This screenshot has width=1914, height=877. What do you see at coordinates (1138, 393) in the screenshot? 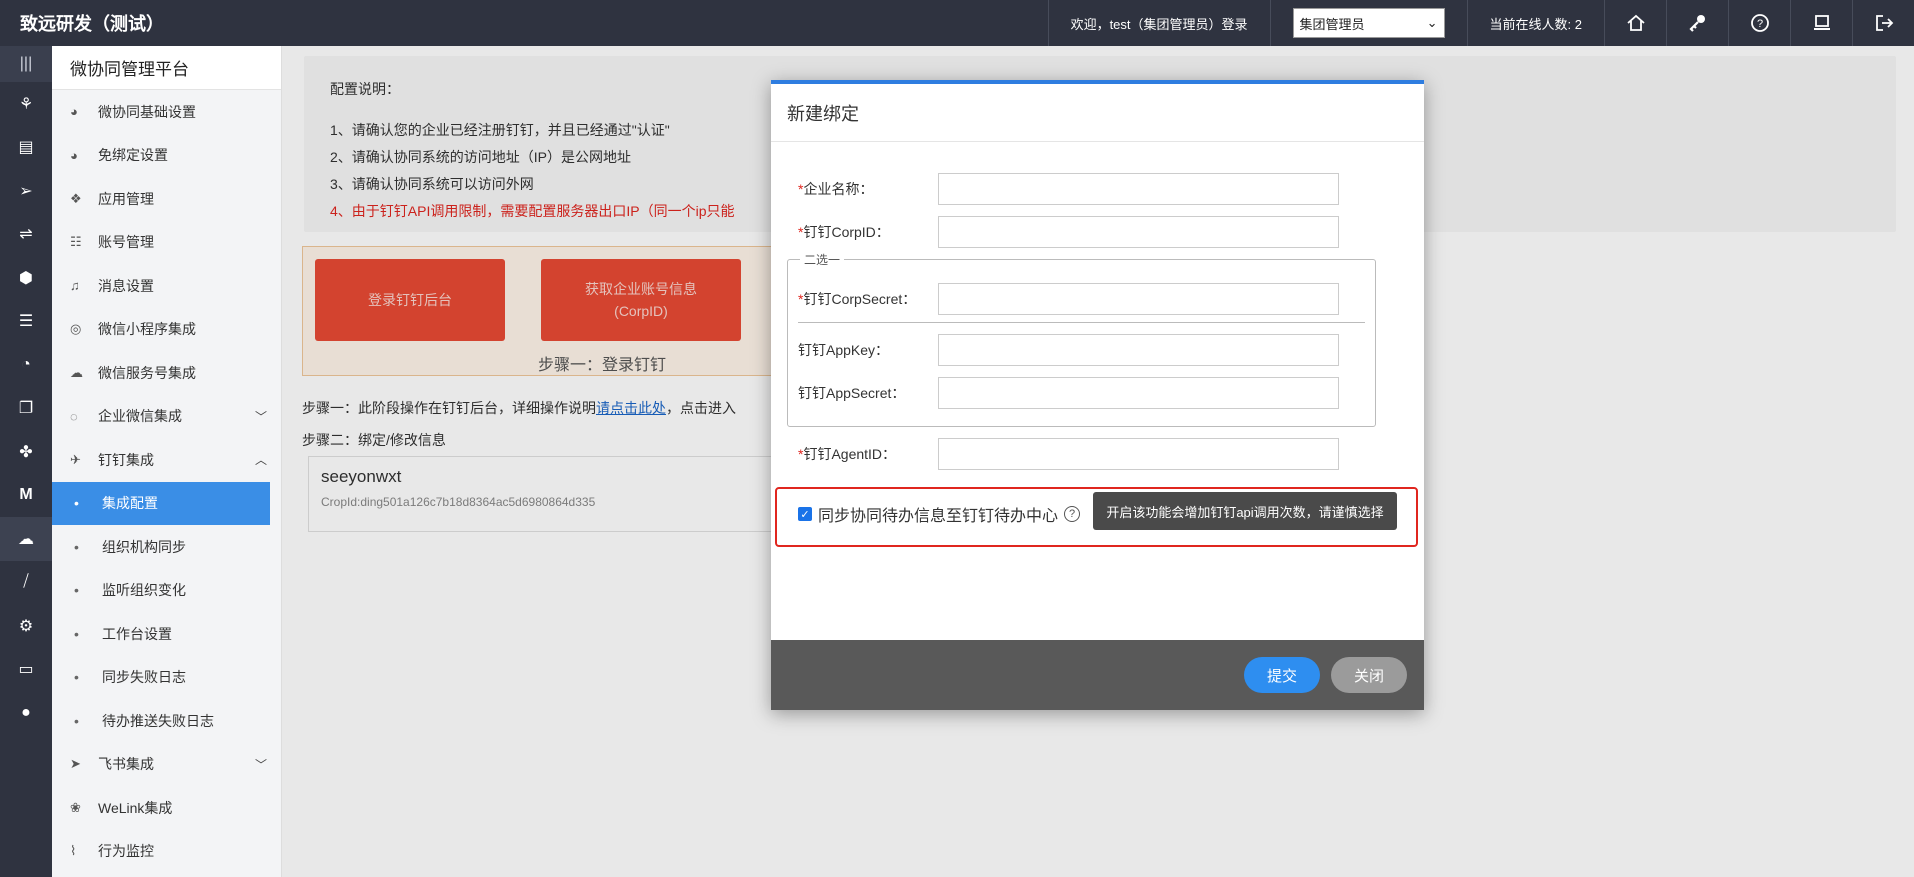
I see `app-secret-input` at bounding box center [1138, 393].